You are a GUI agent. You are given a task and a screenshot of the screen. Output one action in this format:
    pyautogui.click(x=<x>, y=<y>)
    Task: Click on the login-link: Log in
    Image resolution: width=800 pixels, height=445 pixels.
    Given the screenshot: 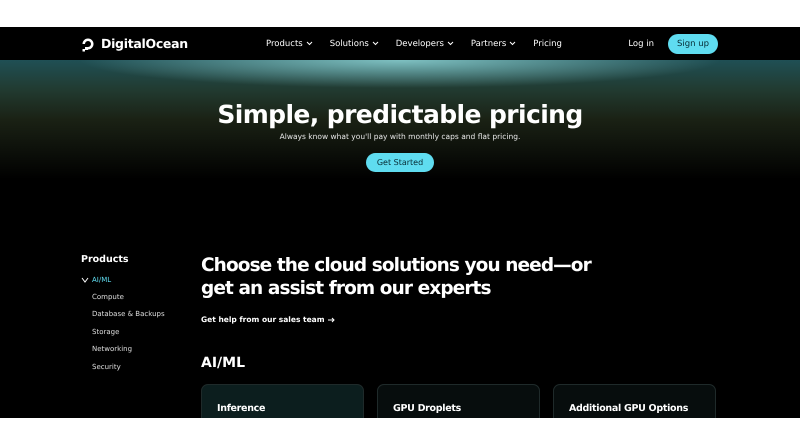 What is the action you would take?
    pyautogui.click(x=641, y=43)
    